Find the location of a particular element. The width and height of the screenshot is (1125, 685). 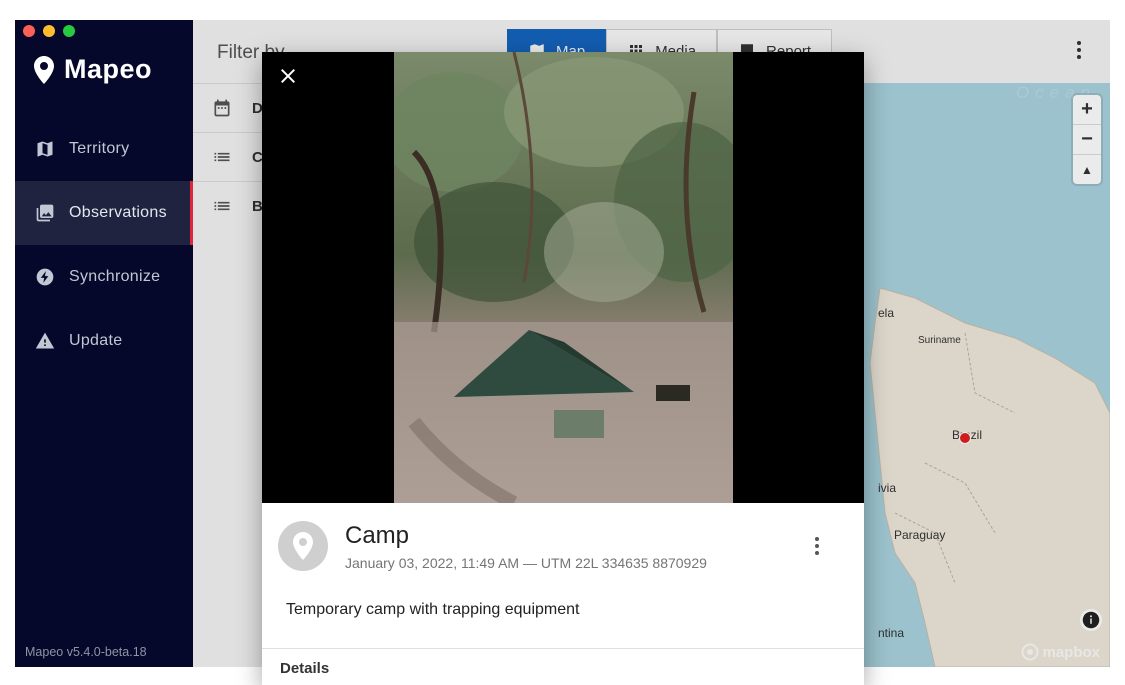

maximize-window-button is located at coordinates (69, 31).